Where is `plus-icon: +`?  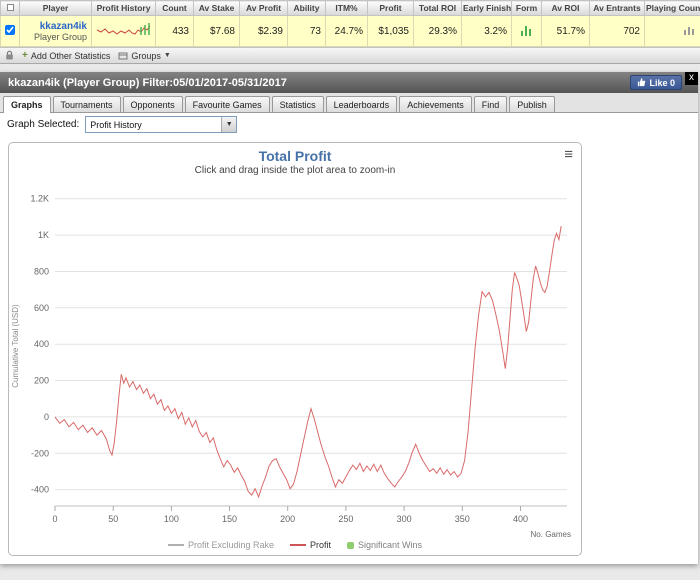 plus-icon: + is located at coordinates (25, 55).